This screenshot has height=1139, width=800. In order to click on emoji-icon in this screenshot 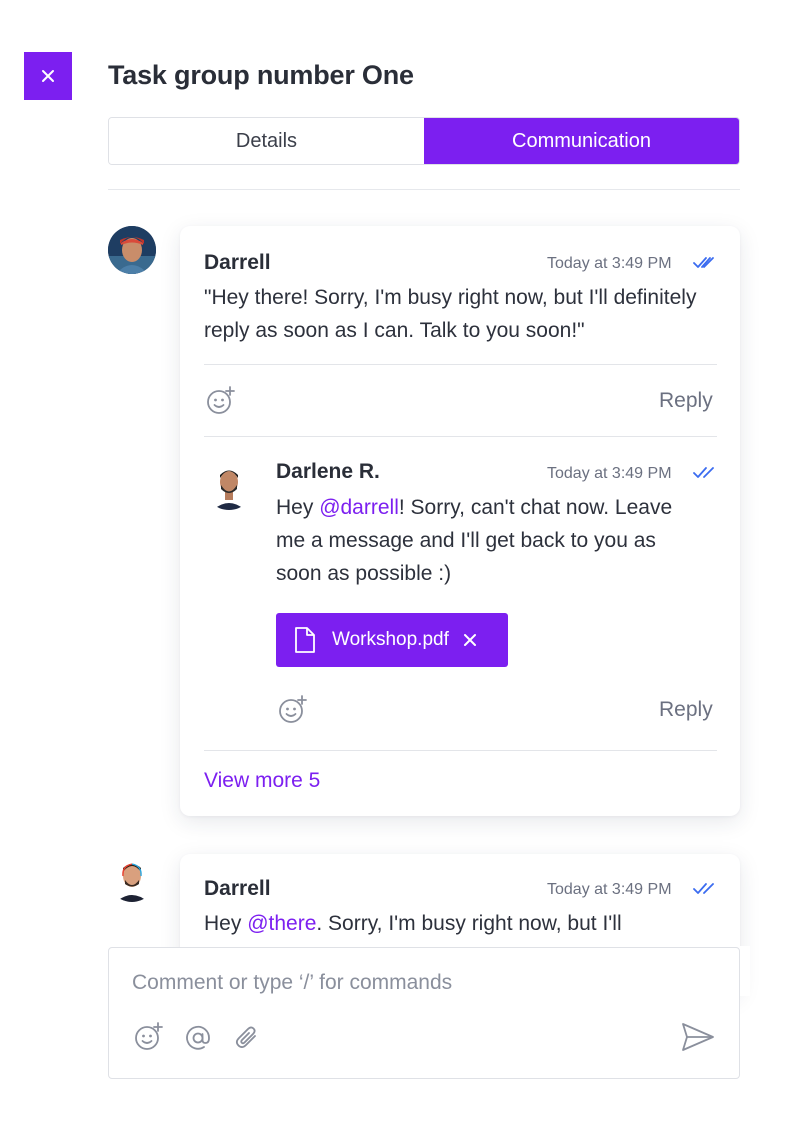, I will do `click(149, 1039)`.